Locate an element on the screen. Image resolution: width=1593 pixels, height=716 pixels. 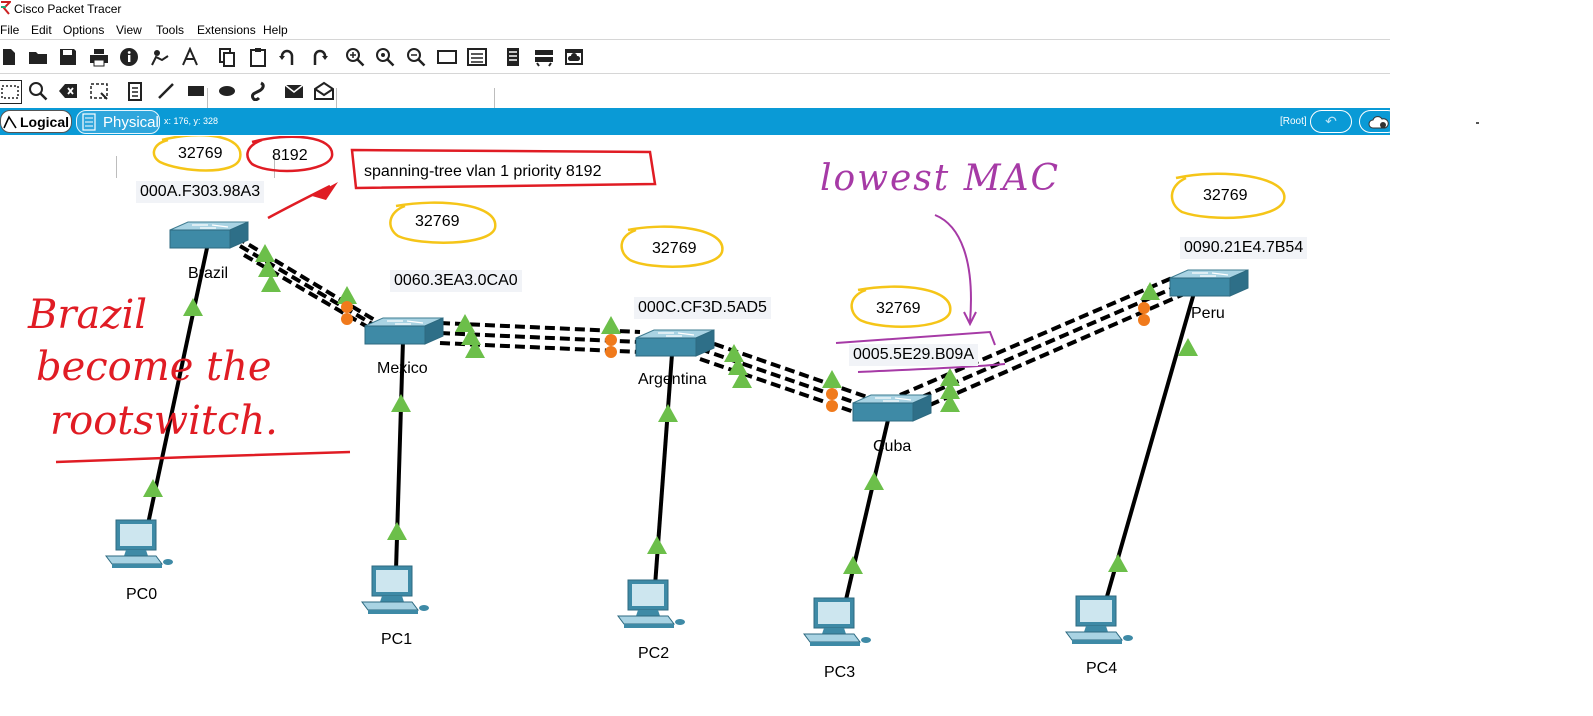
menu-file: File is located at coordinates (9, 30).